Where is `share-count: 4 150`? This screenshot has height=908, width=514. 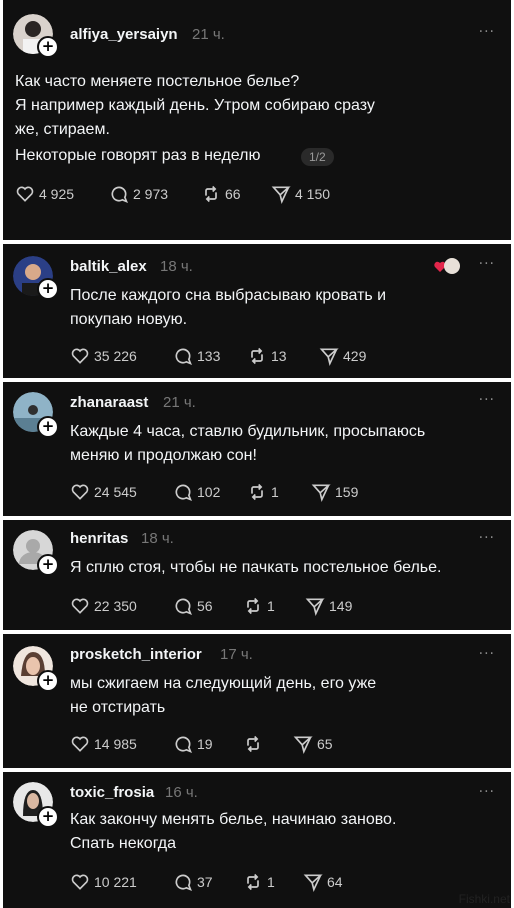 share-count: 4 150 is located at coordinates (313, 194).